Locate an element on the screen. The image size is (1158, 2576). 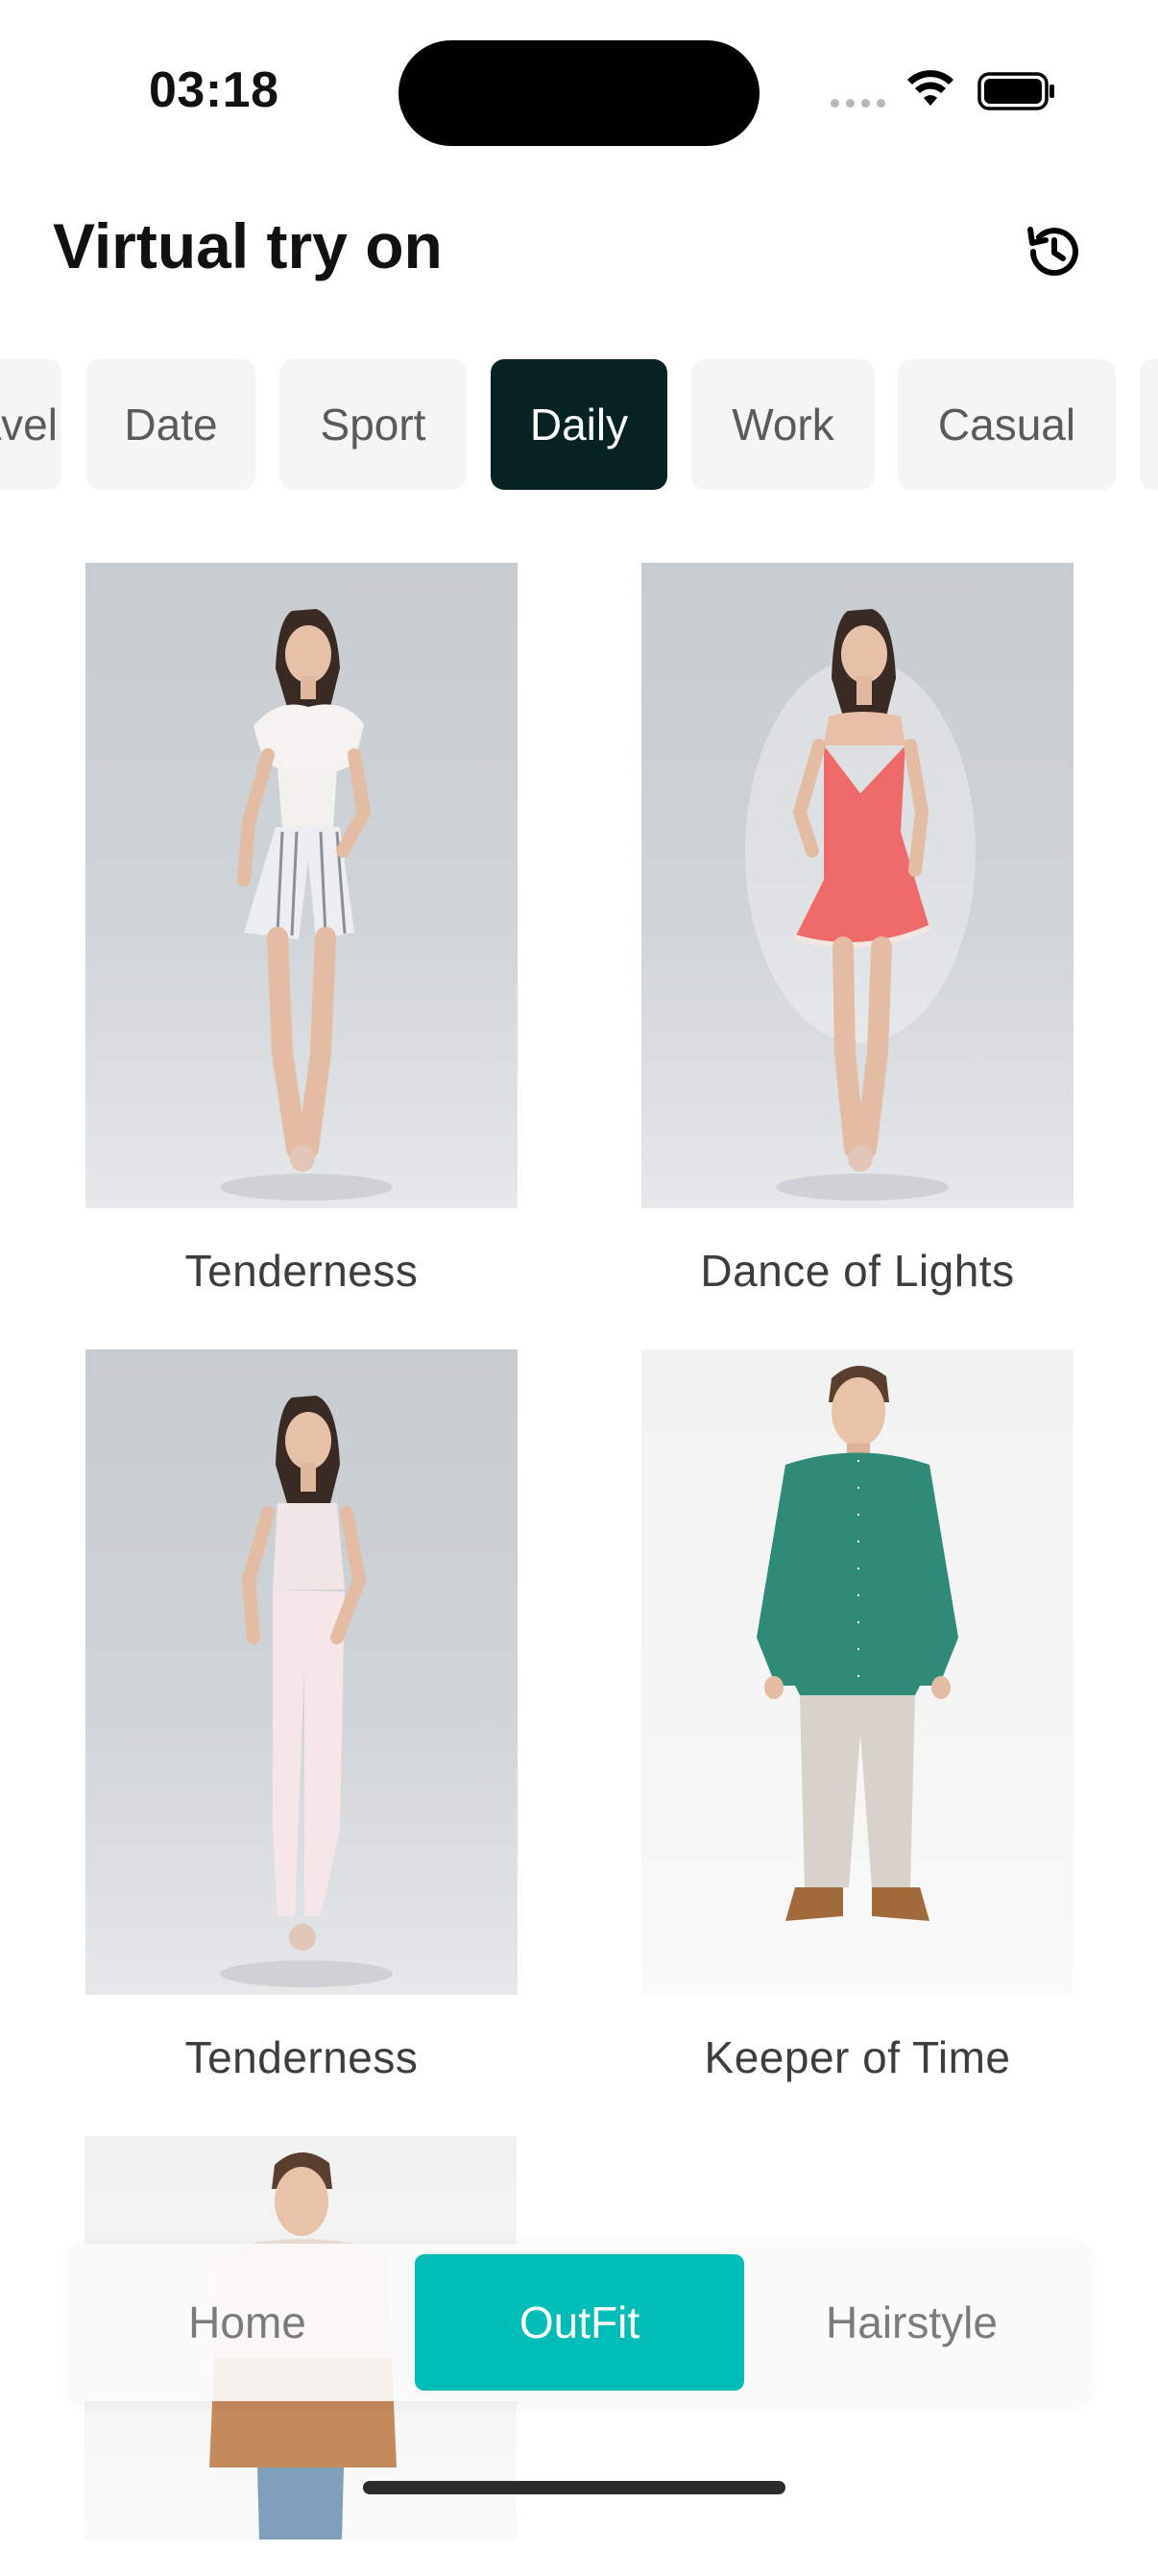
status-time: 03:18 is located at coordinates (214, 90).